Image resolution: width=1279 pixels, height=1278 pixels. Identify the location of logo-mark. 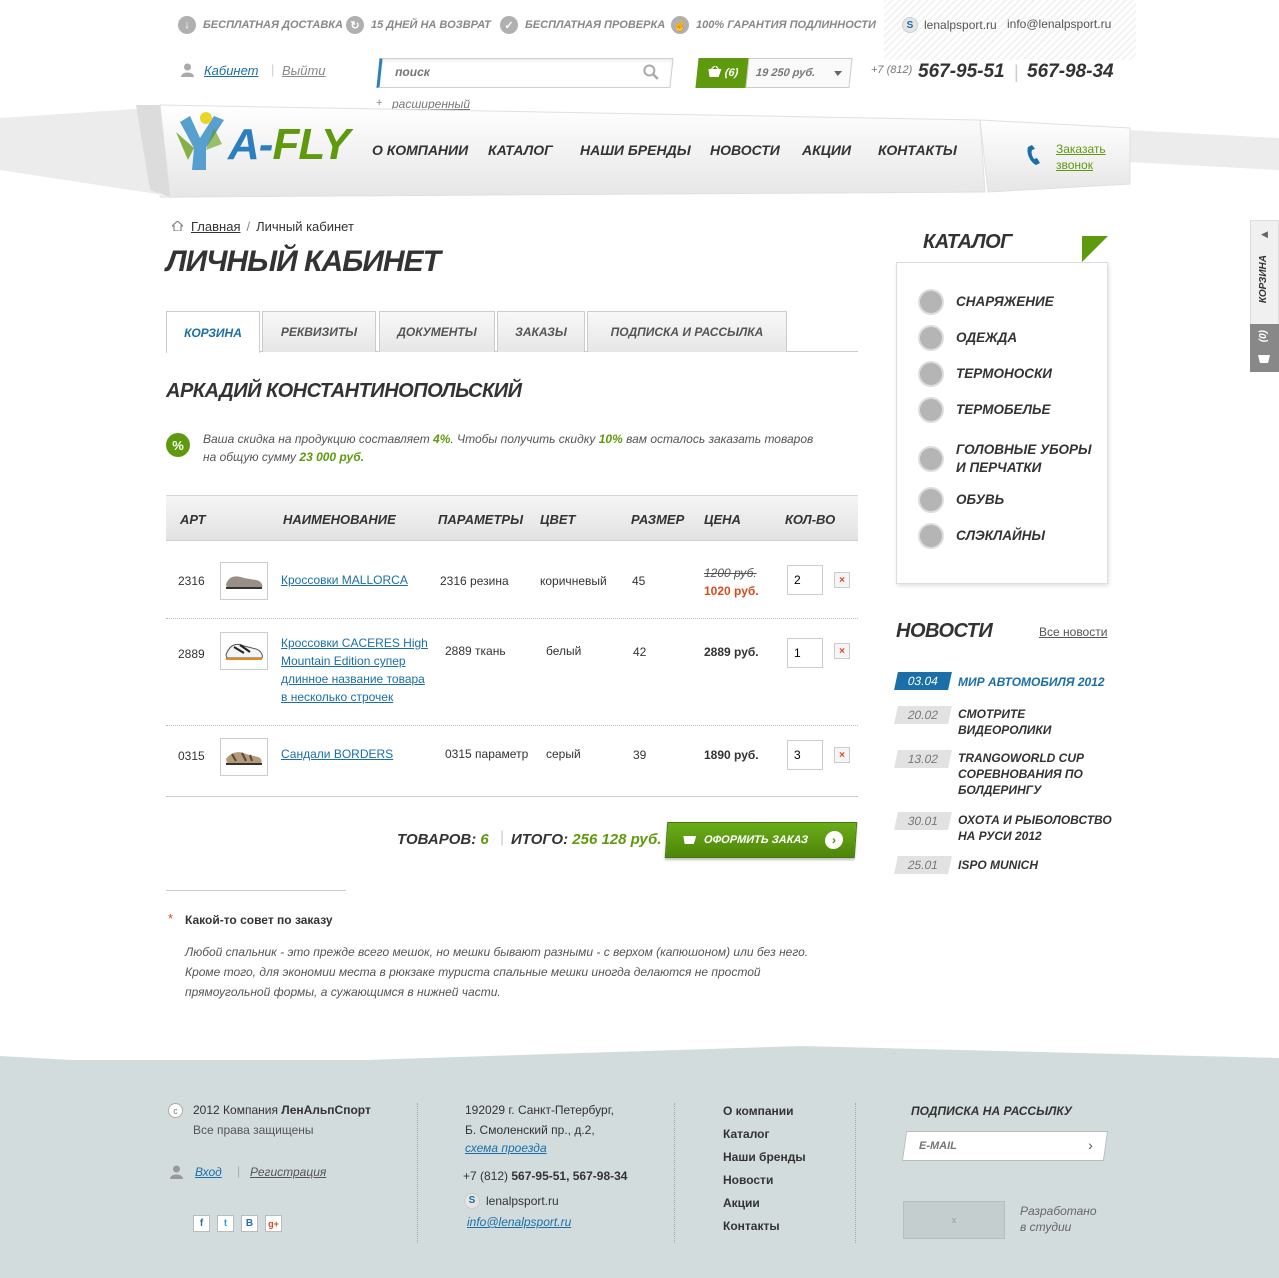
(202, 144).